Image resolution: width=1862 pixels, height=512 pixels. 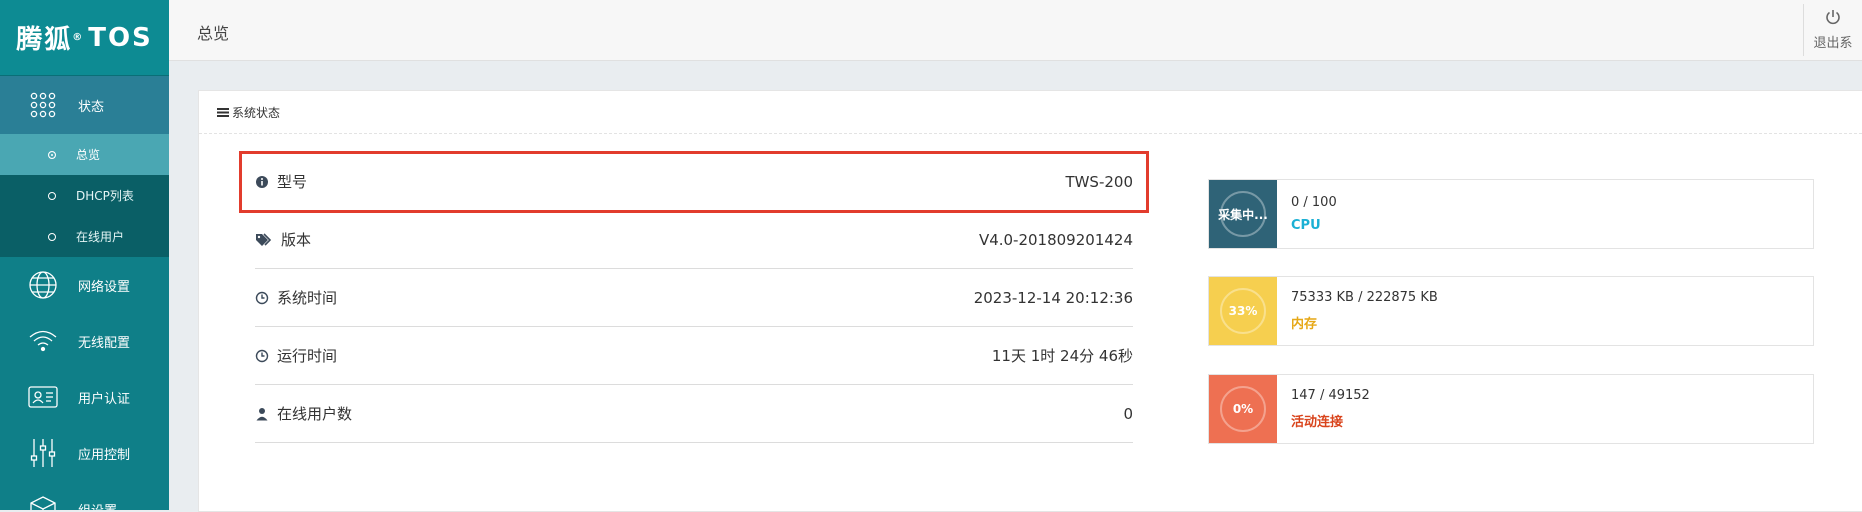 I want to click on info-value: 2023-12-14 20:12:36, so click(x=1053, y=297).